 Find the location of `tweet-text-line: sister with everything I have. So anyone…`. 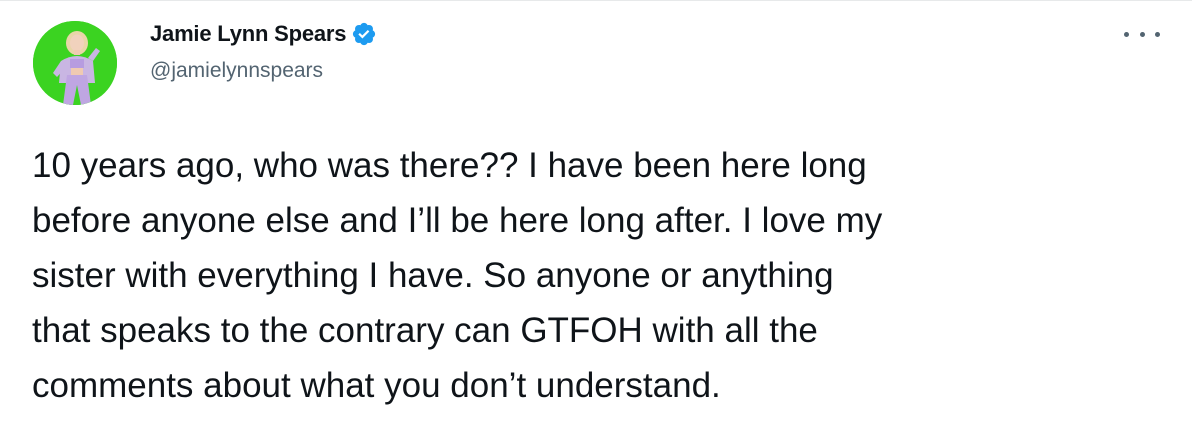

tweet-text-line: sister with everything I have. So anyone… is located at coordinates (433, 275).